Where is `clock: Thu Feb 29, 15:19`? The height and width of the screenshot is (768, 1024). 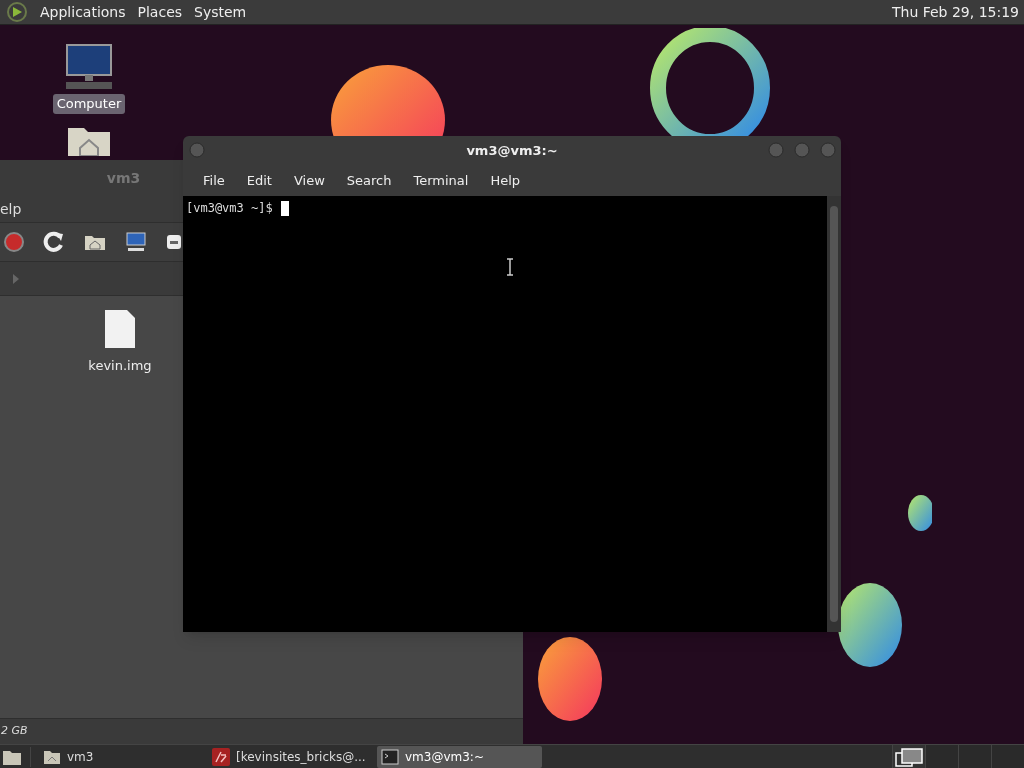
clock: Thu Feb 29, 15:19 is located at coordinates (955, 12).